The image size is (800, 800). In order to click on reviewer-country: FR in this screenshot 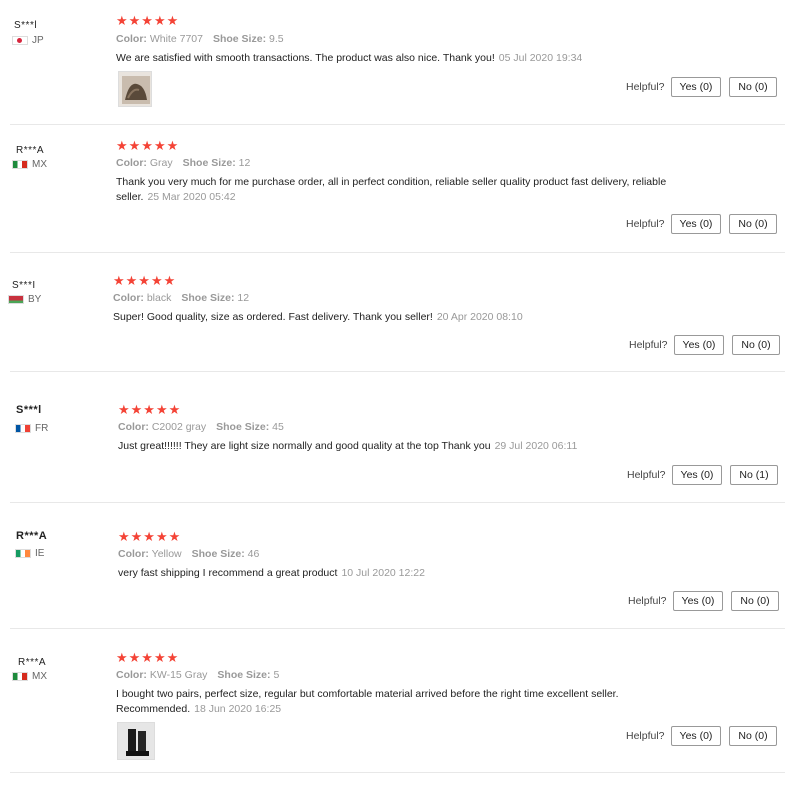, I will do `click(31, 428)`.